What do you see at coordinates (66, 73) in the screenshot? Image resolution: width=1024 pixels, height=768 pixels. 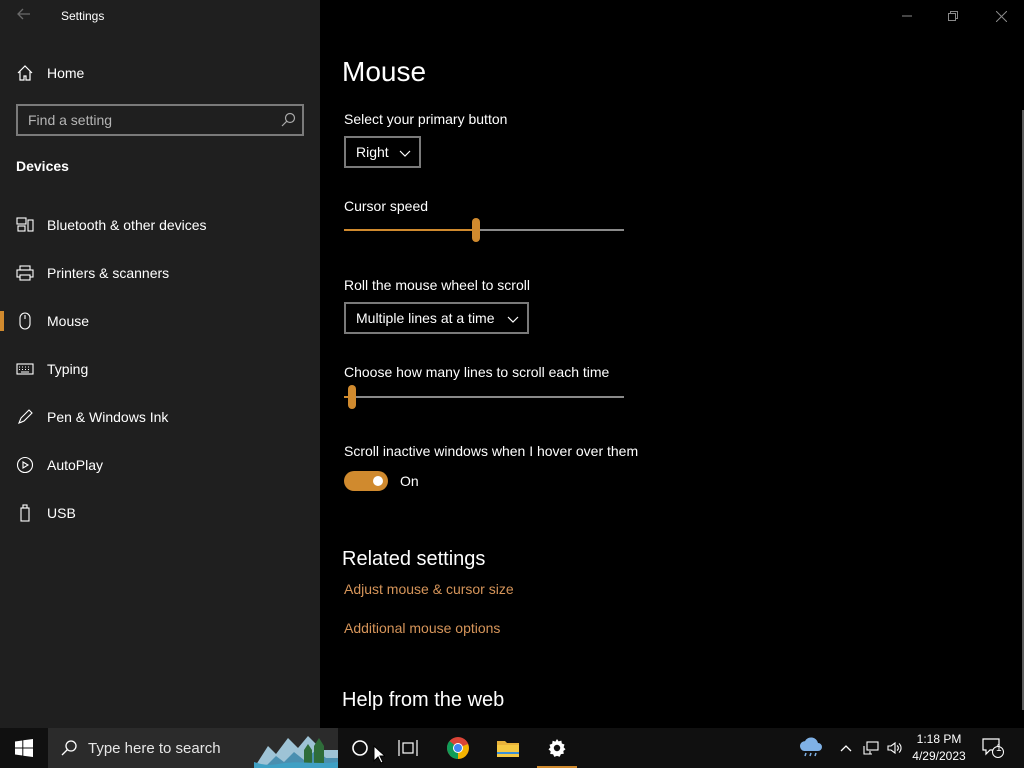 I see `home-label: Home` at bounding box center [66, 73].